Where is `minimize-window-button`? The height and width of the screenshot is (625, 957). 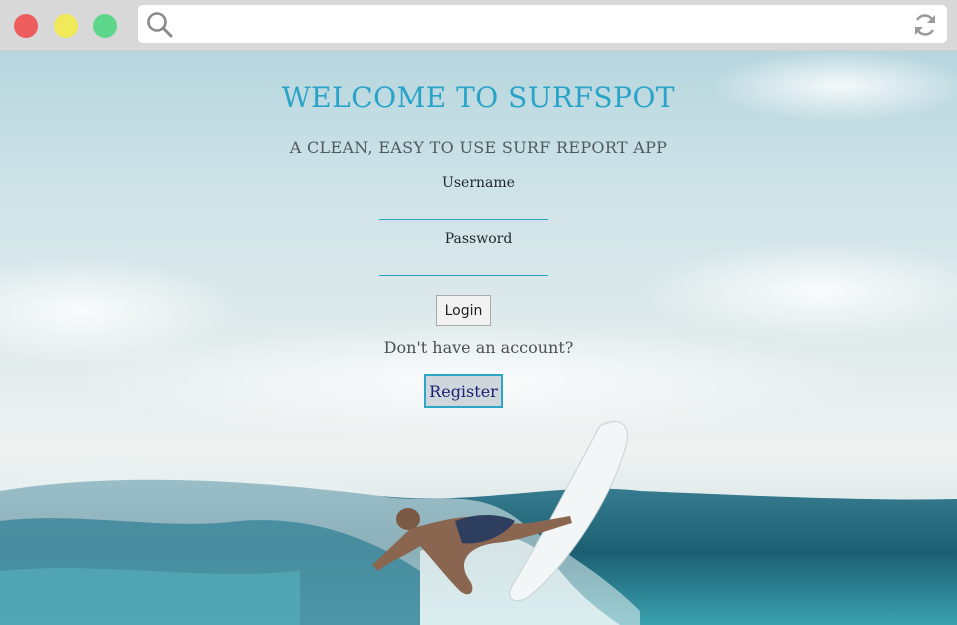 minimize-window-button is located at coordinates (66, 26).